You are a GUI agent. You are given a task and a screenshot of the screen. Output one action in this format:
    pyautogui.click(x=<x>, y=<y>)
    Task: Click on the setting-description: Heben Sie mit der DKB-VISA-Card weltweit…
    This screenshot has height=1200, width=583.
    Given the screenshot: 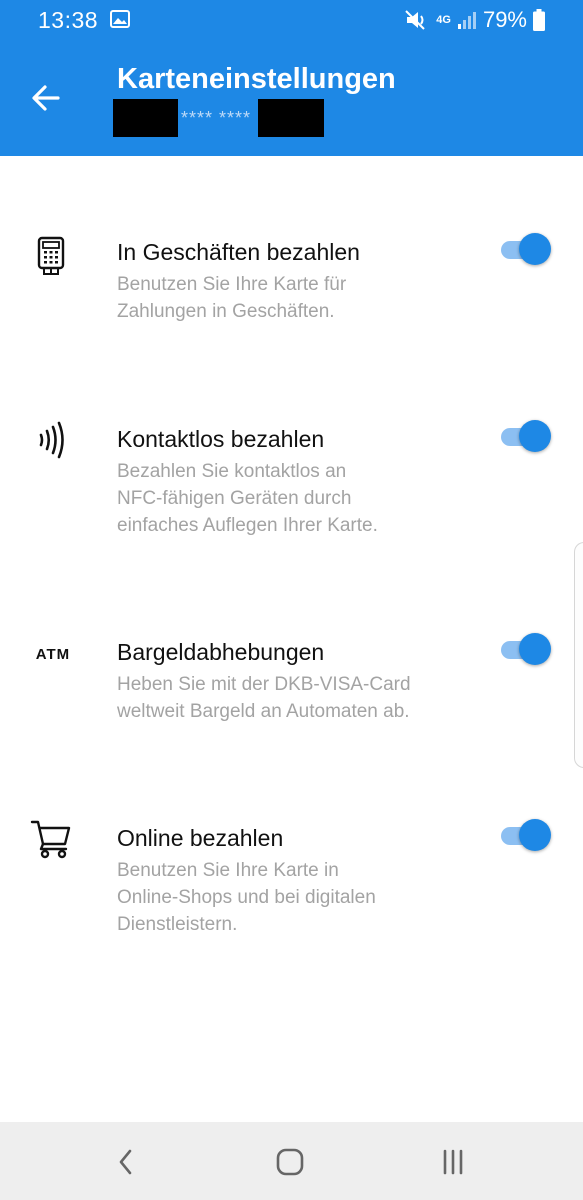 What is the action you would take?
    pyautogui.click(x=264, y=698)
    